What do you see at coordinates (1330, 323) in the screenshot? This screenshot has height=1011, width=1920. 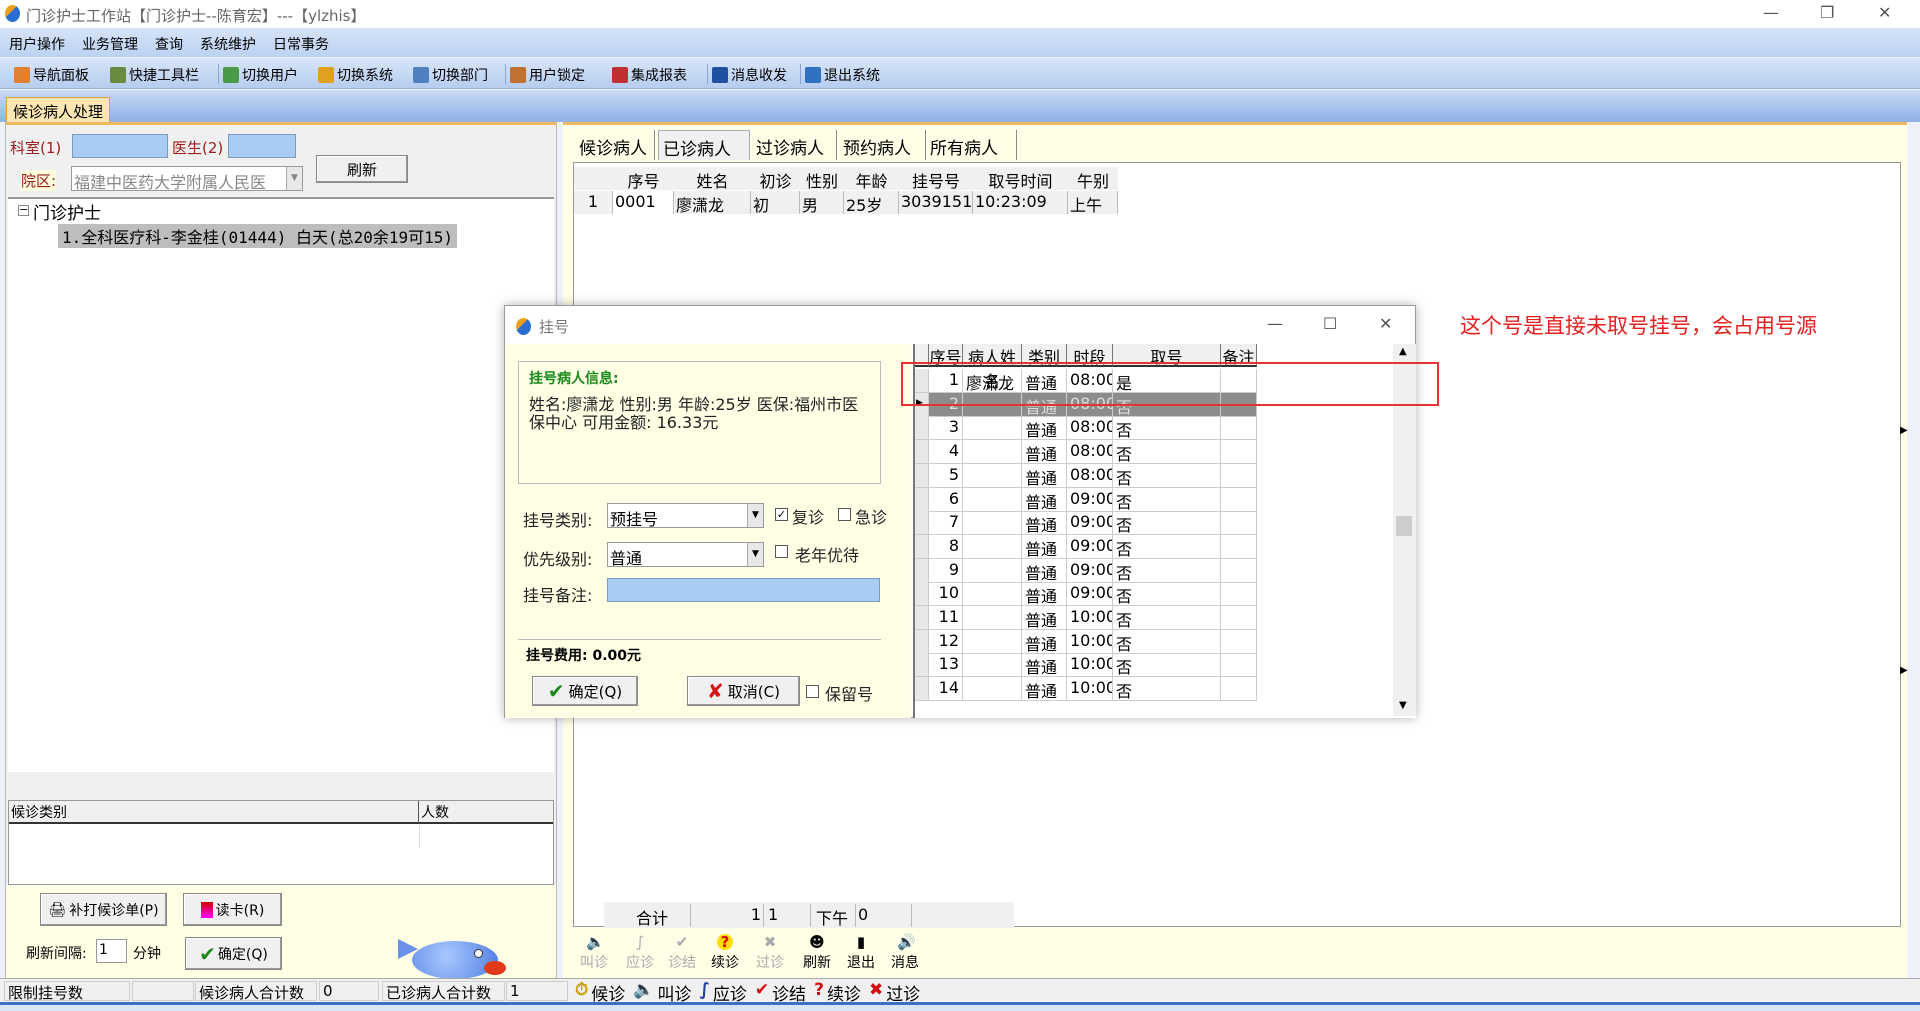 I see `dialog-maximize-button: ☐` at bounding box center [1330, 323].